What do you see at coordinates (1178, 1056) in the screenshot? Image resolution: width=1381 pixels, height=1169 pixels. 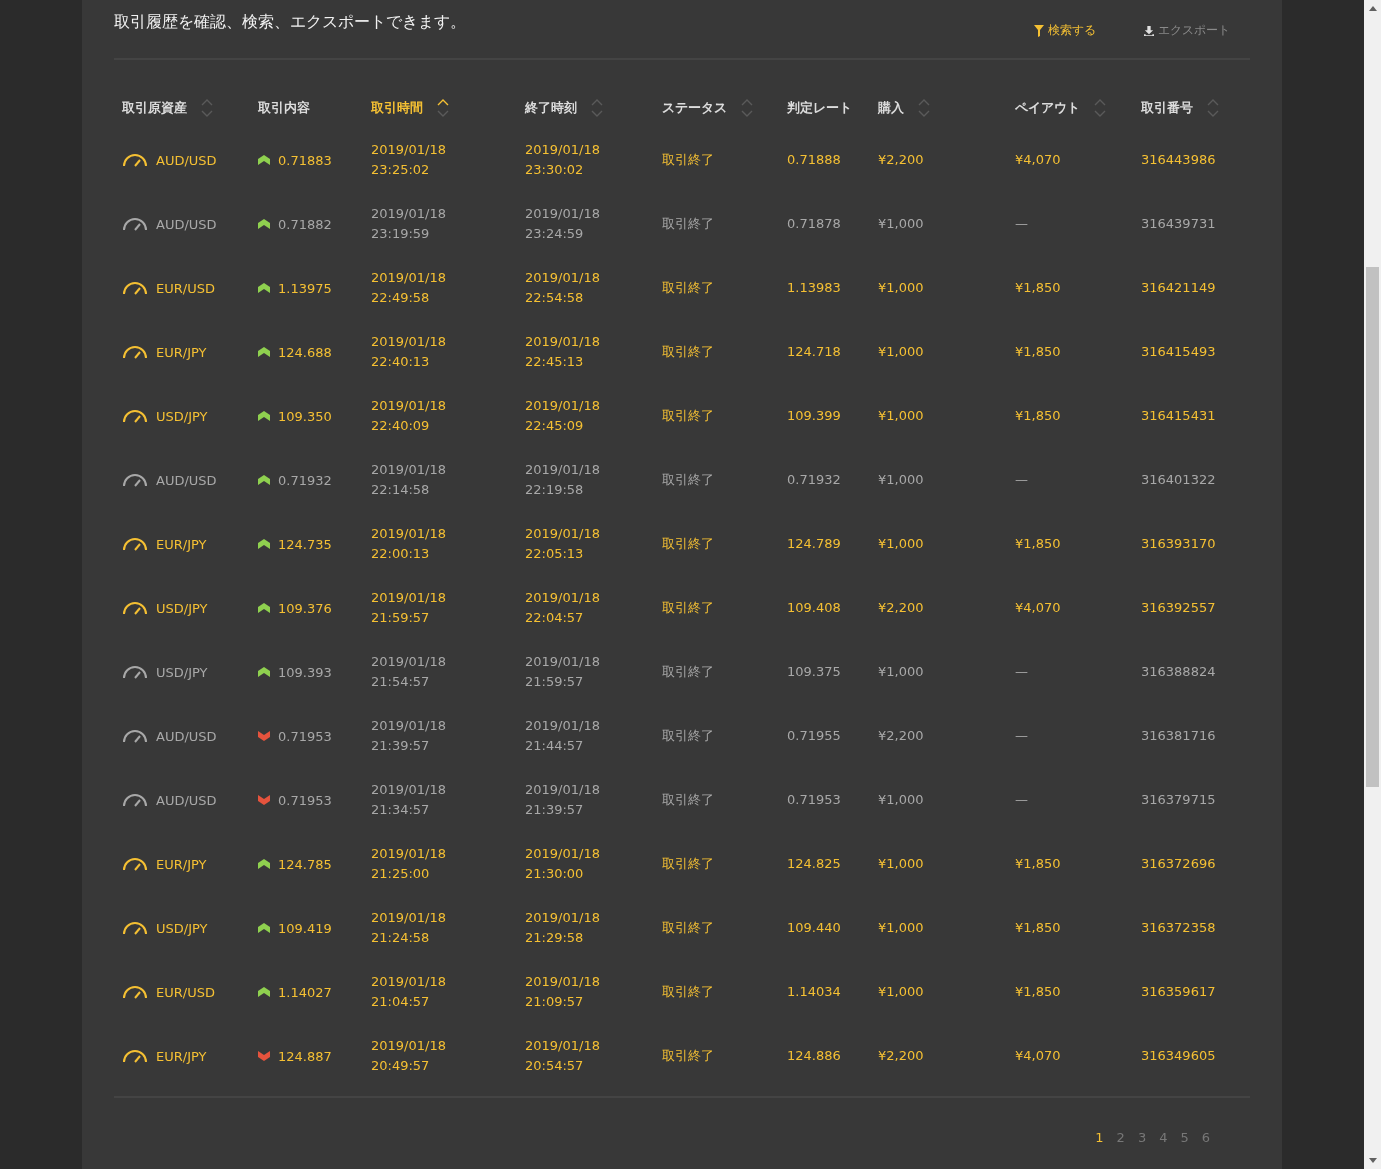 I see `trade-number-cell-text: 316349605` at bounding box center [1178, 1056].